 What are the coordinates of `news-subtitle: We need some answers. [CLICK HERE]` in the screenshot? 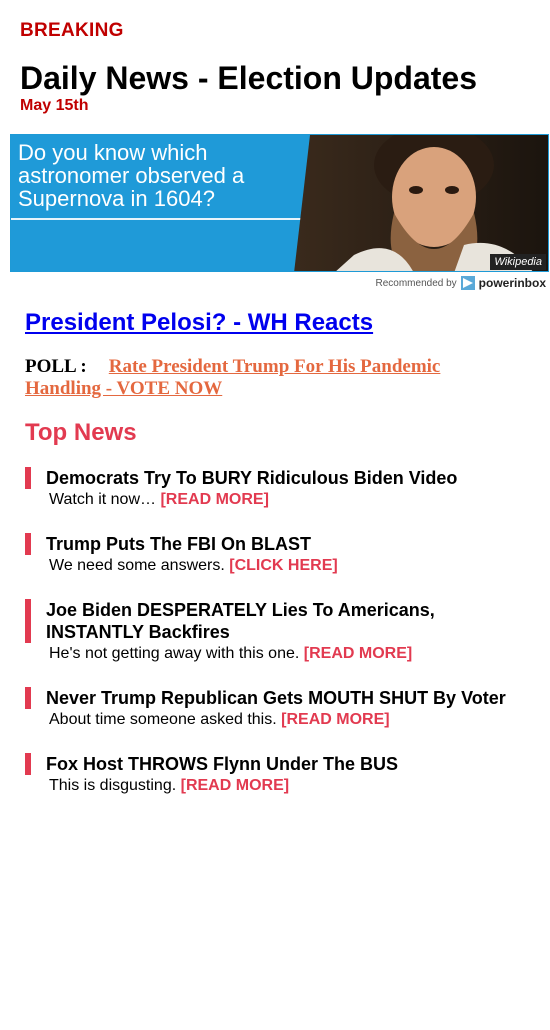 It's located at (285, 566).